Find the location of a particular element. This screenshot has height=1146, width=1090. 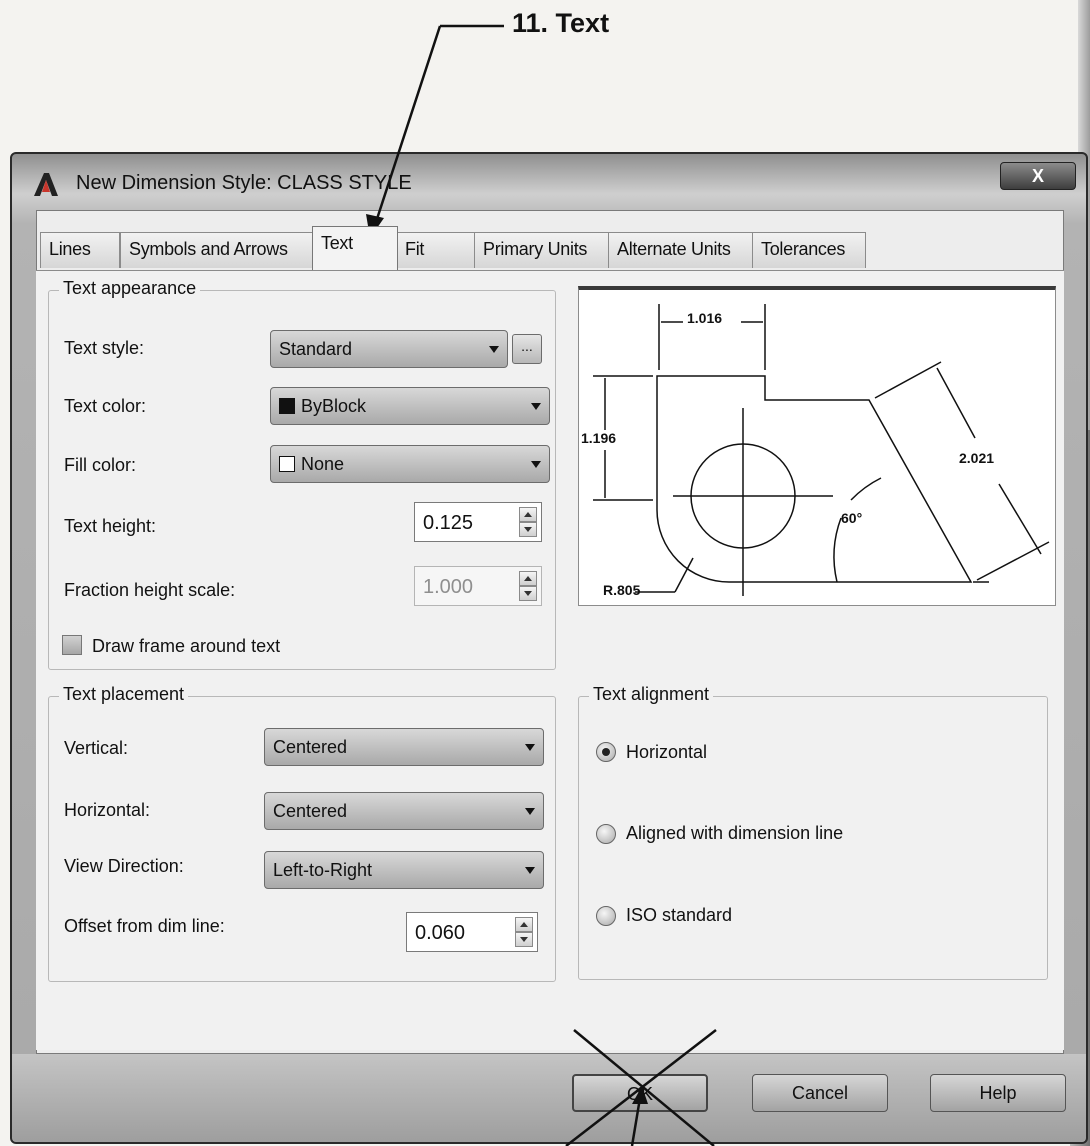

fraction-height-scale-value: 1.000 is located at coordinates (448, 587).